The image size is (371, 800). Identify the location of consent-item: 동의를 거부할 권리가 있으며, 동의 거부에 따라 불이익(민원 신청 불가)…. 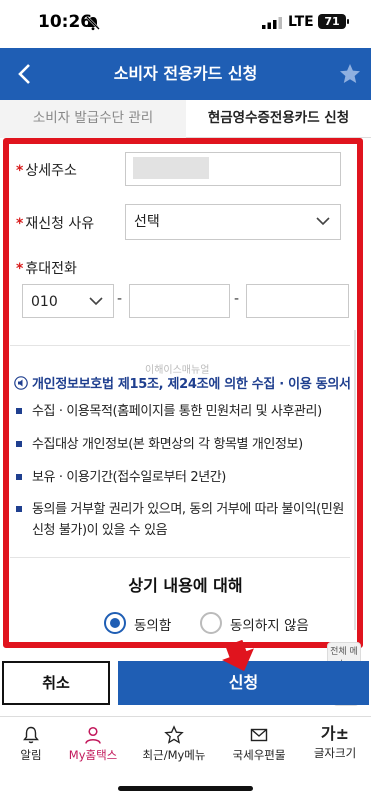
(184, 520).